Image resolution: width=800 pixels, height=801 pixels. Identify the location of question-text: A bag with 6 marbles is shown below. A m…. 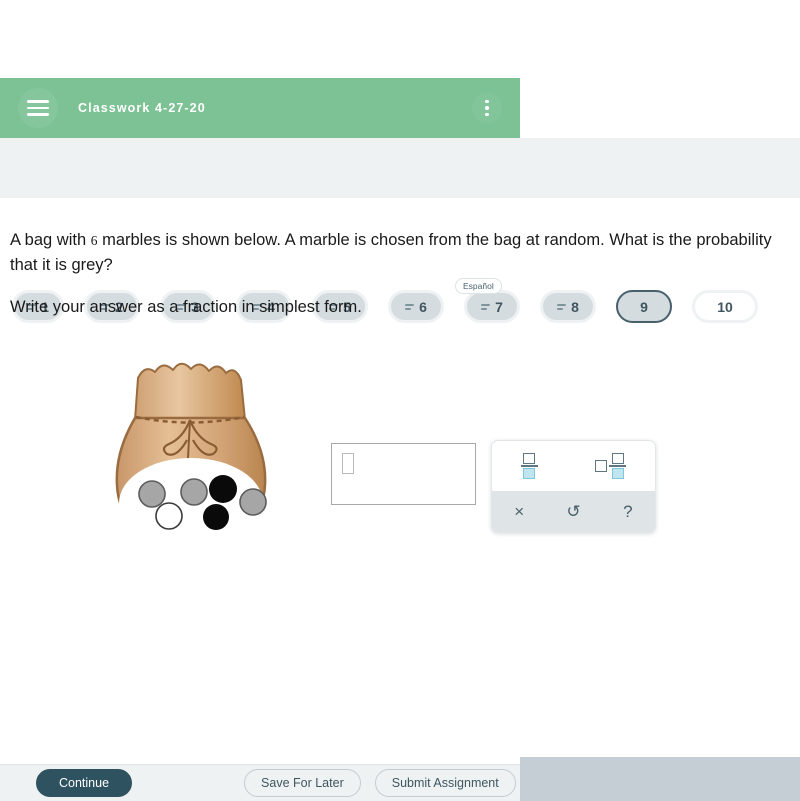
(395, 253).